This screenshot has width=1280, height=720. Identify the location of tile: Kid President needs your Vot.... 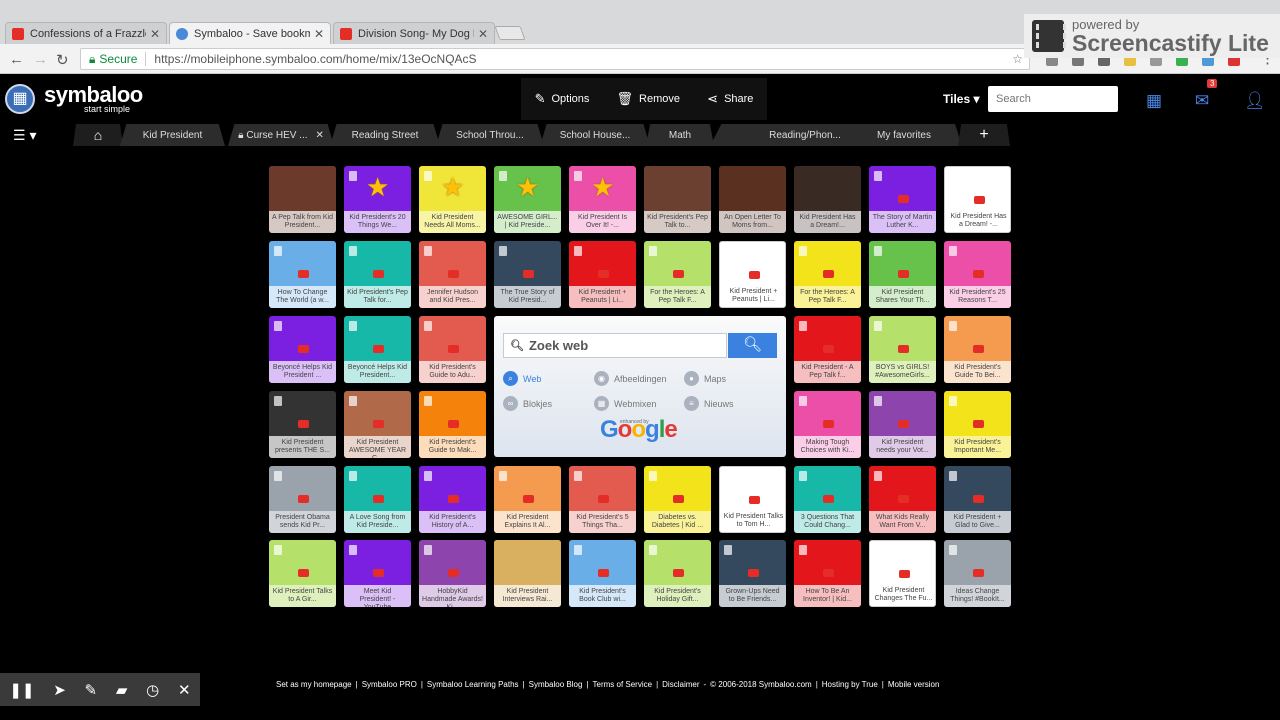
(902, 424).